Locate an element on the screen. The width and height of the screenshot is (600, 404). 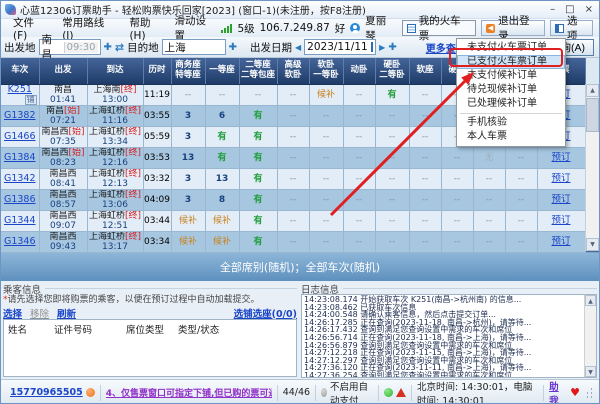
column-header: 二等座 二等包座 is located at coordinates (258, 71).